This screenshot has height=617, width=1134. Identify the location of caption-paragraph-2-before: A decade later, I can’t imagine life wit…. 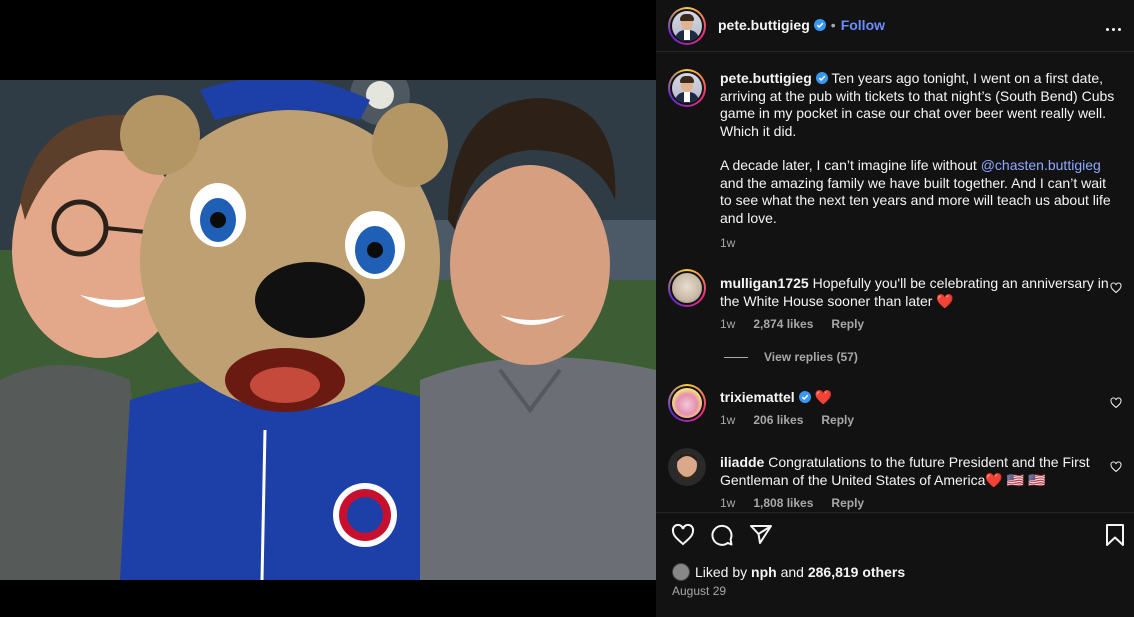
(850, 165).